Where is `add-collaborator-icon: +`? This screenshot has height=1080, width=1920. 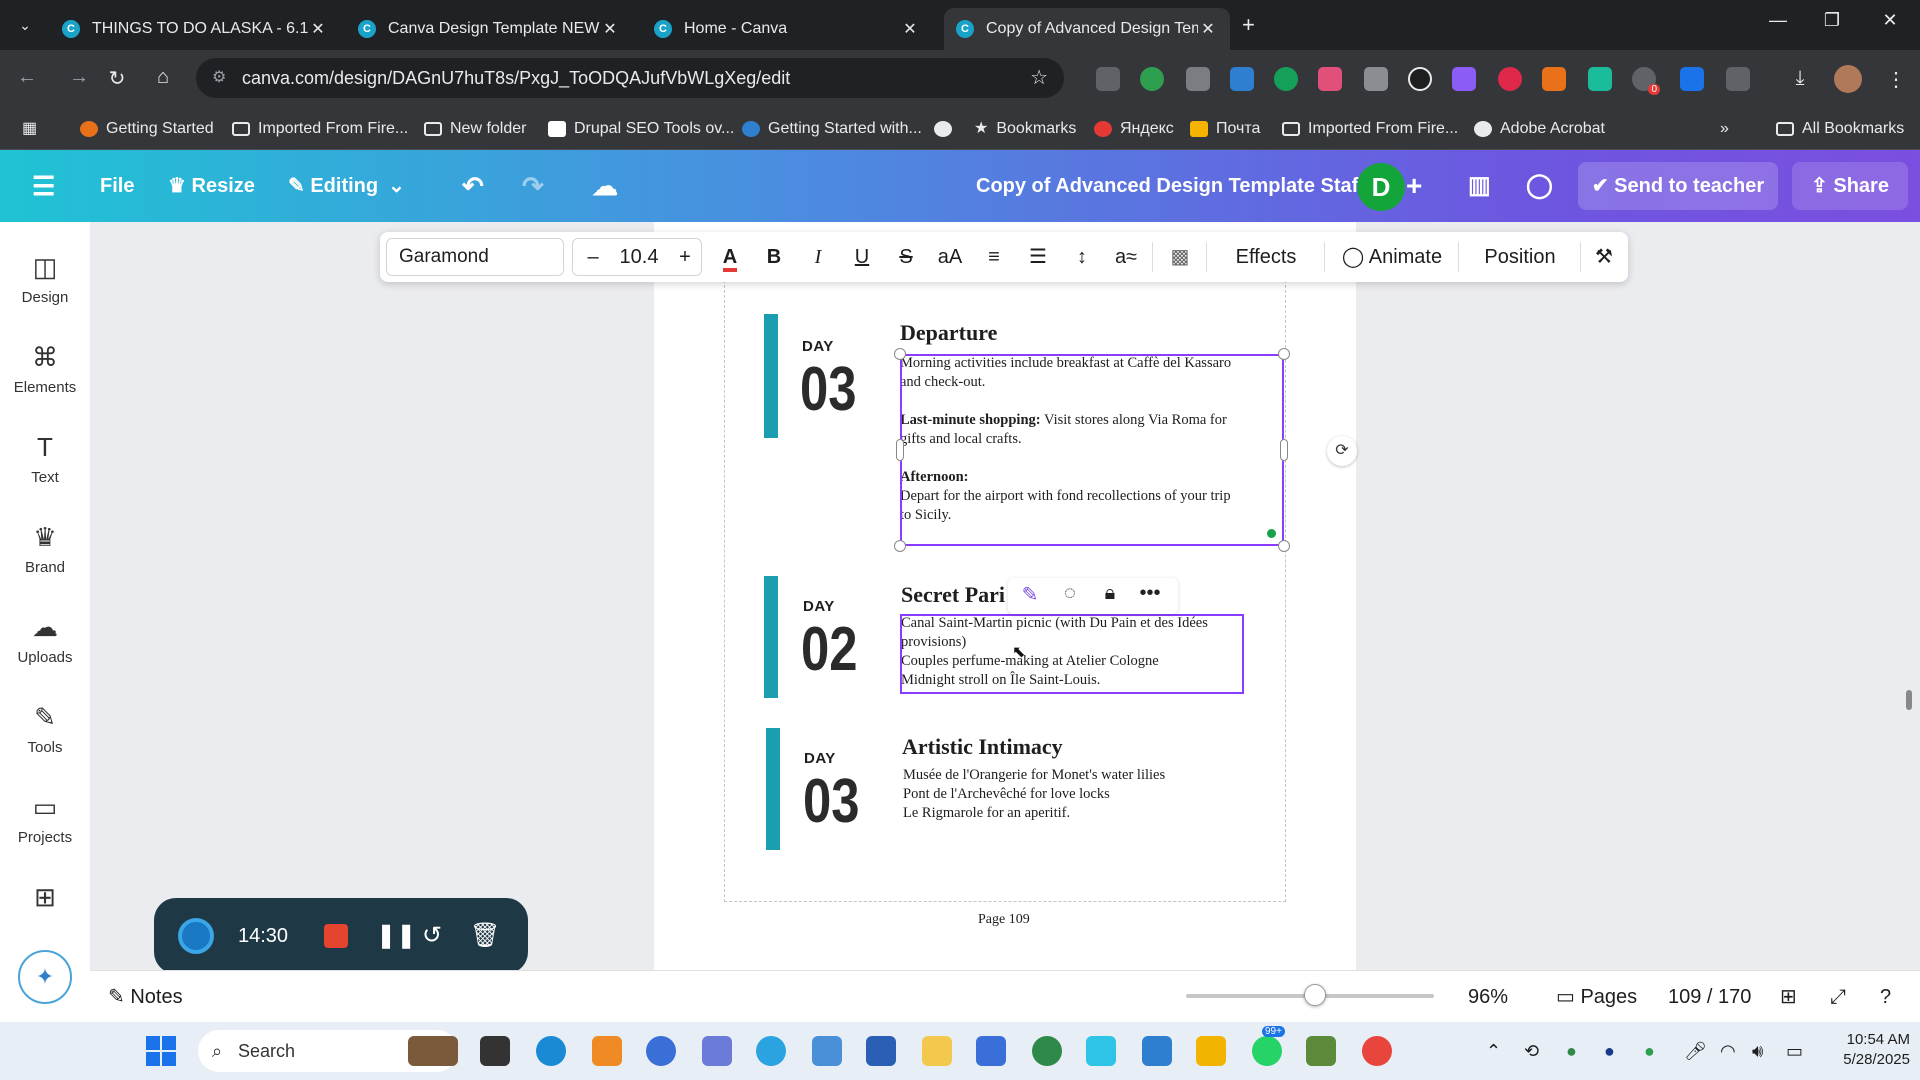 add-collaborator-icon: + is located at coordinates (1414, 186).